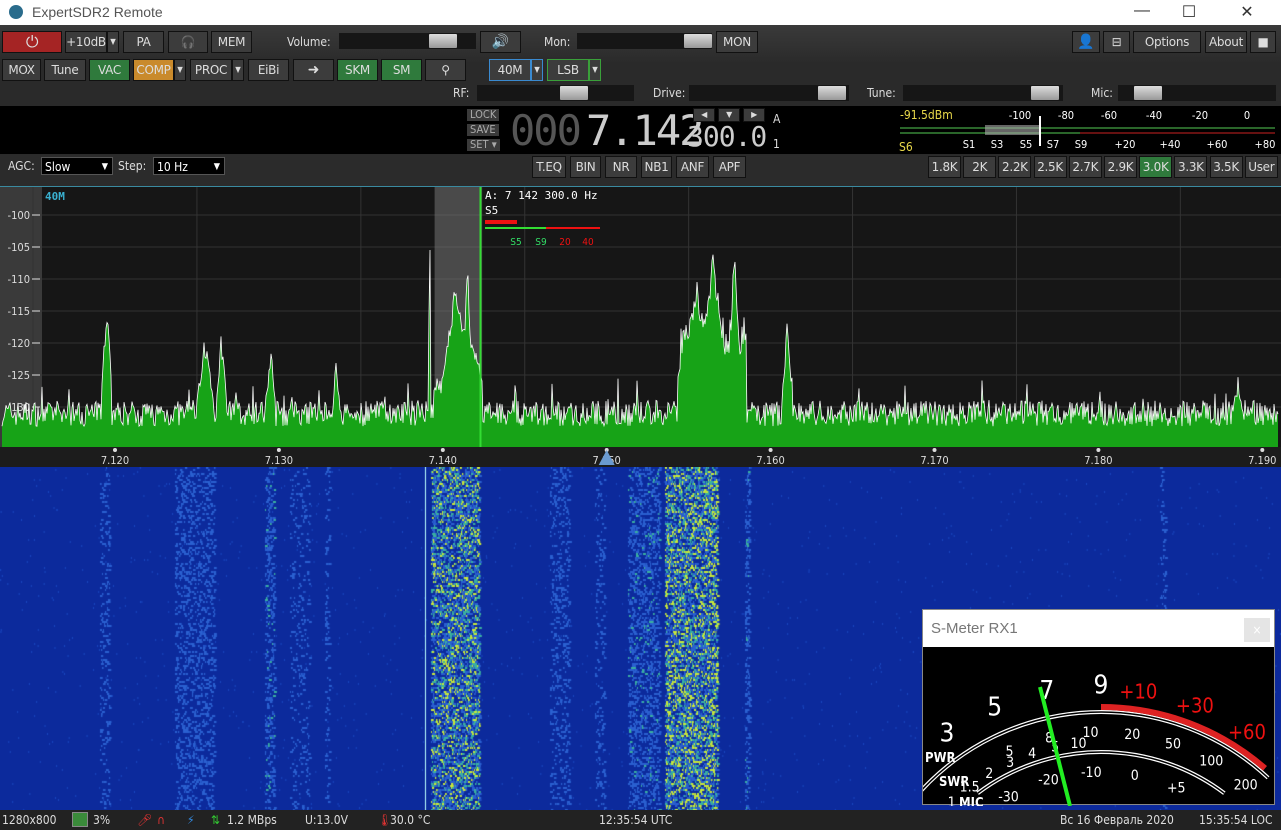 Image resolution: width=1281 pixels, height=830 pixels. Describe the element at coordinates (1008, 797) in the screenshot. I see `mic-scale-label: -30` at that location.